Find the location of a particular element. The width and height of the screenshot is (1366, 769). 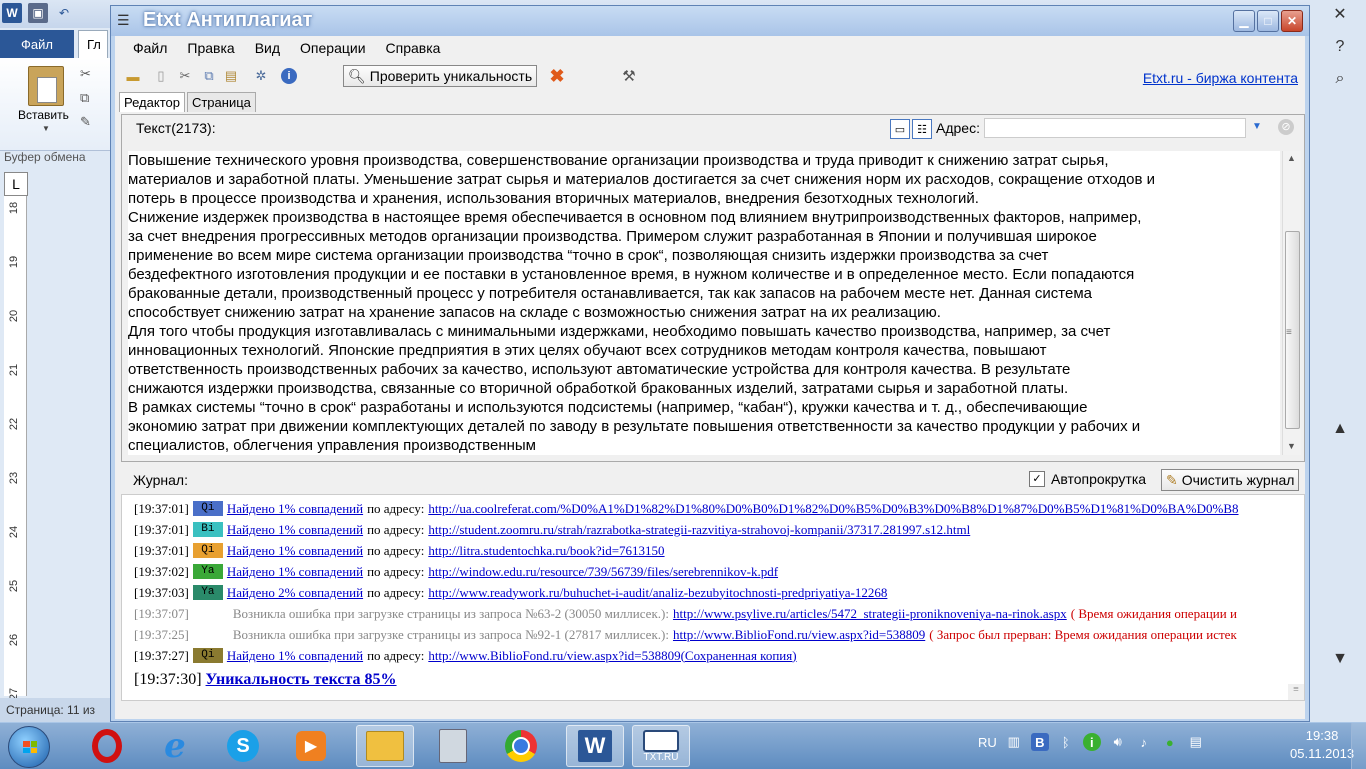

word-icon: W is located at coordinates (12, 13).